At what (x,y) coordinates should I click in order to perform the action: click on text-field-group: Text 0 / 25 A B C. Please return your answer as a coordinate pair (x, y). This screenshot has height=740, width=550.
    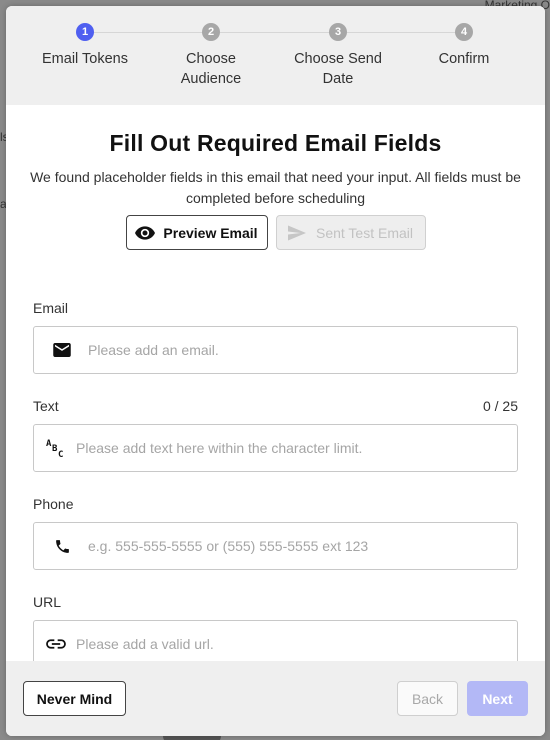
    Looking at the image, I should click on (275, 435).